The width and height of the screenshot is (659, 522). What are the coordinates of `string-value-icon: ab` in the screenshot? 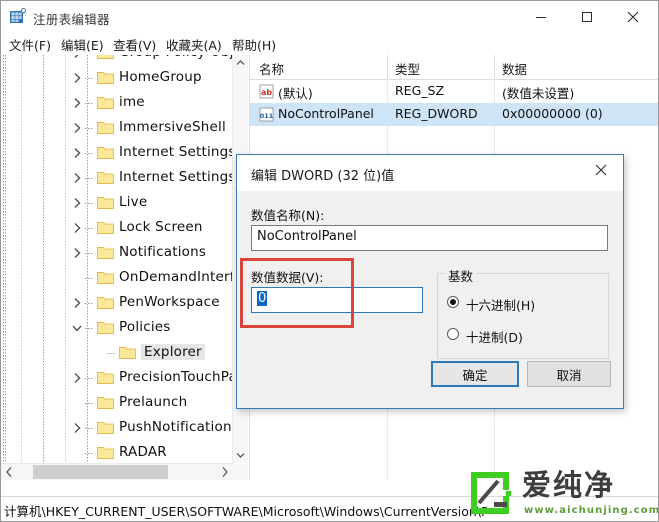 It's located at (266, 91).